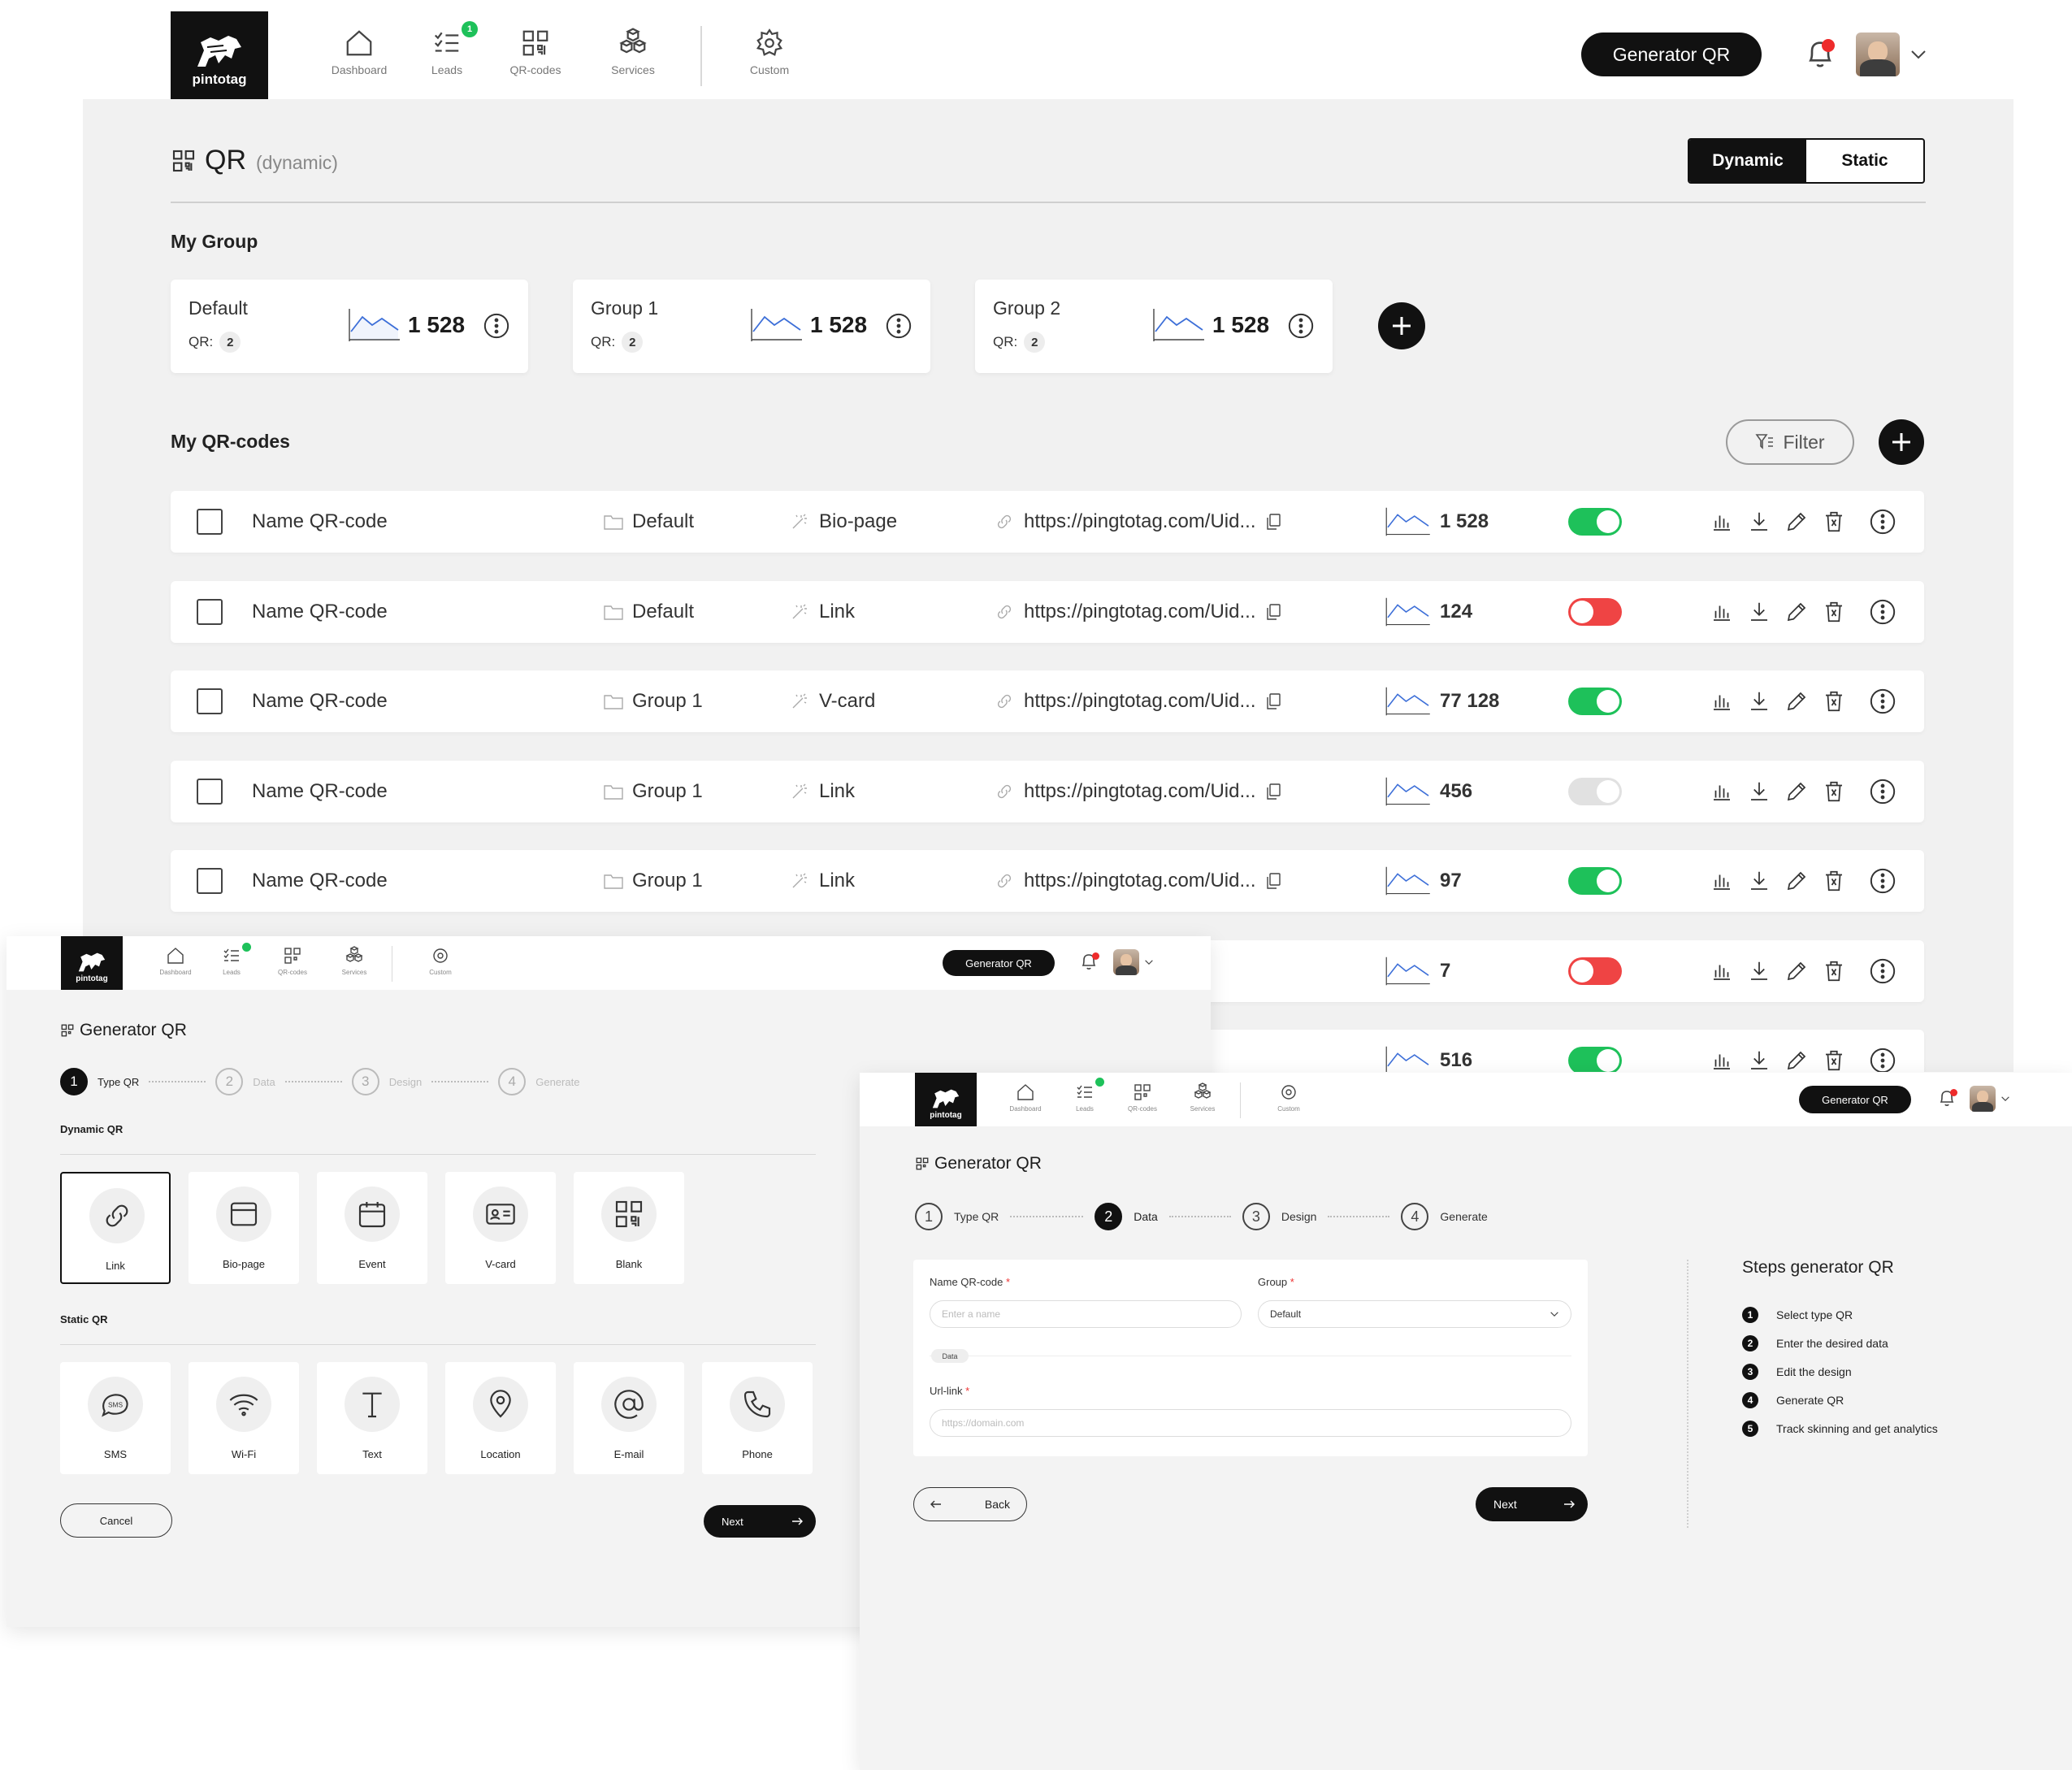  I want to click on qr-name-input: Enter a name, so click(1086, 1314).